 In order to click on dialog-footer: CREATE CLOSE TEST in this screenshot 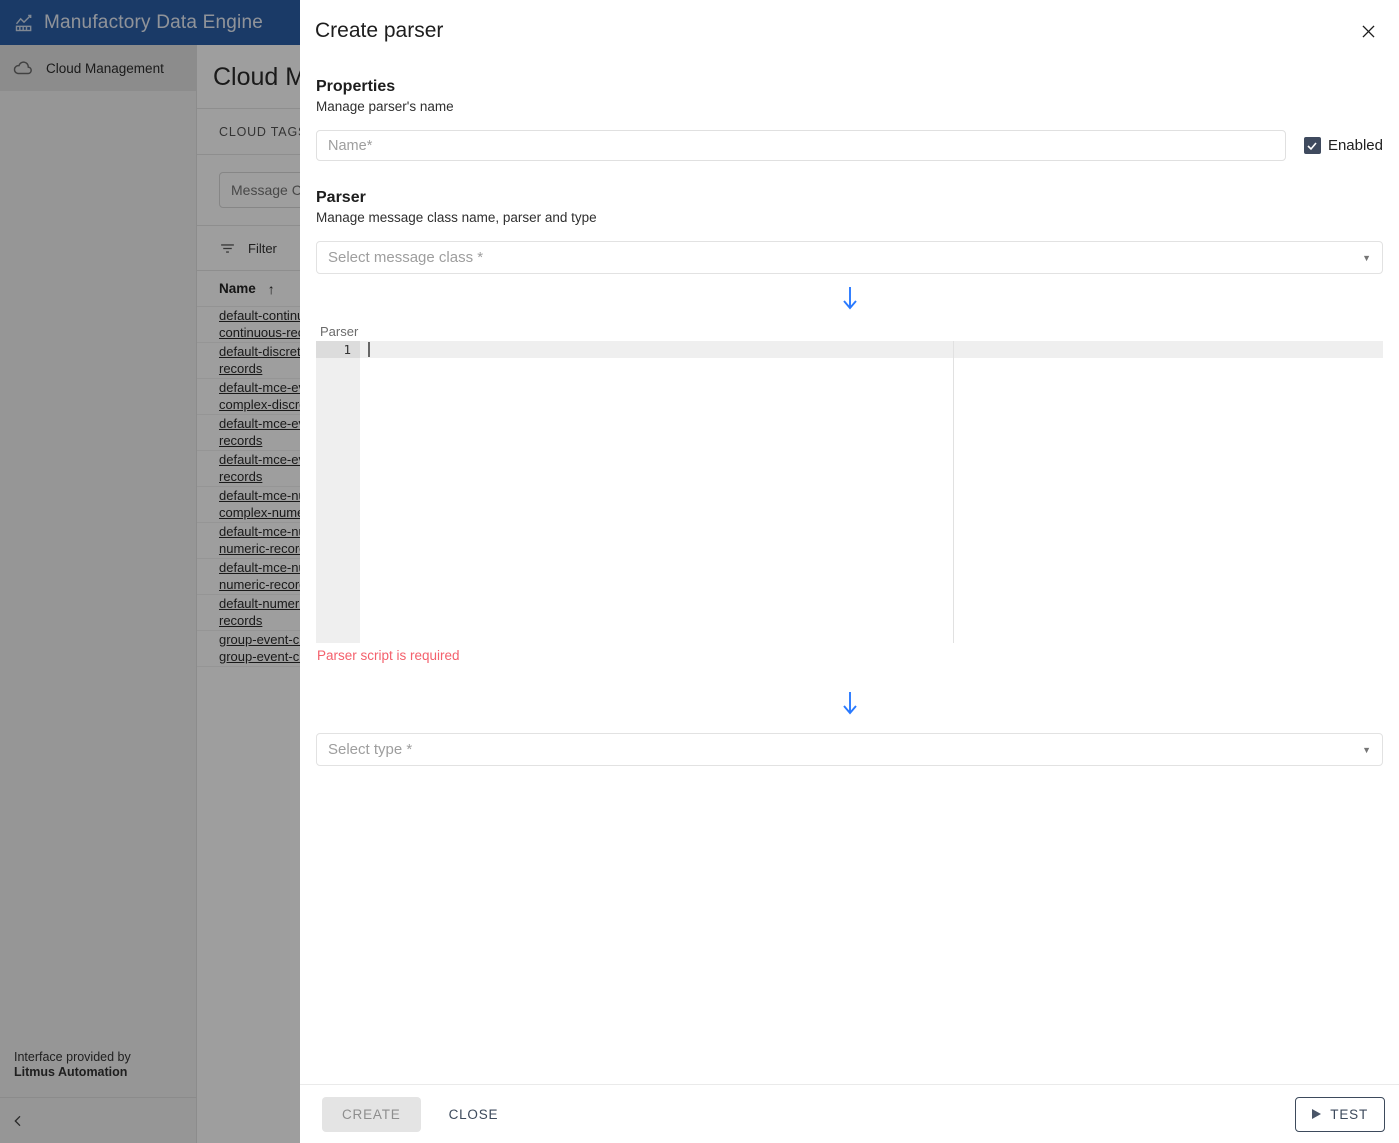, I will do `click(849, 1113)`.